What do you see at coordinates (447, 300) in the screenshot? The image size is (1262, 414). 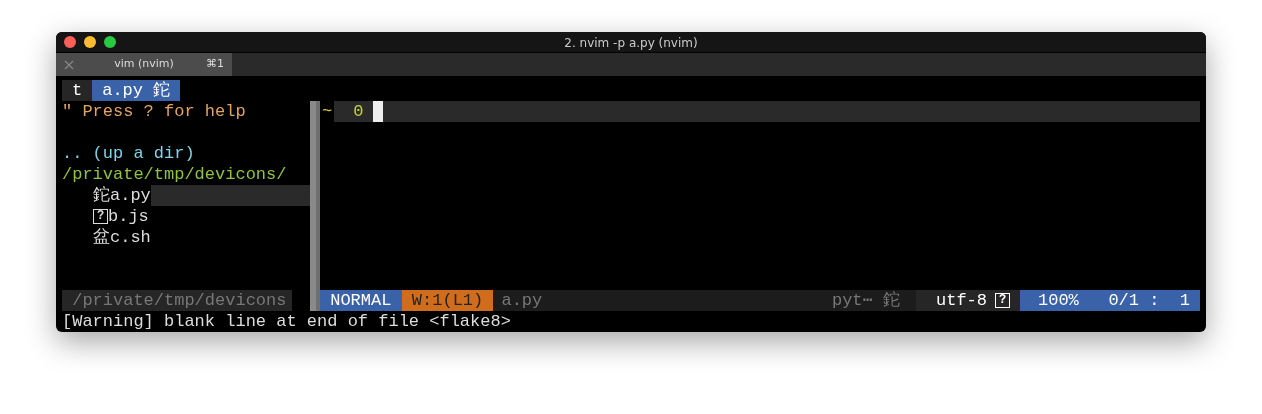 I see `warning-count: W:1(L1)` at bounding box center [447, 300].